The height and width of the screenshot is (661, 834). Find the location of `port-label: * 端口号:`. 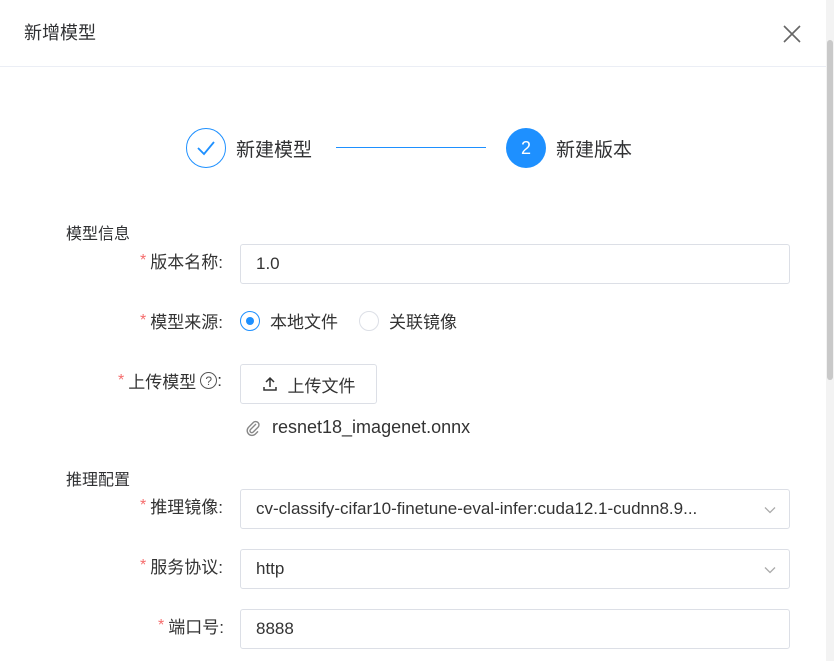

port-label: * 端口号: is located at coordinates (191, 625).